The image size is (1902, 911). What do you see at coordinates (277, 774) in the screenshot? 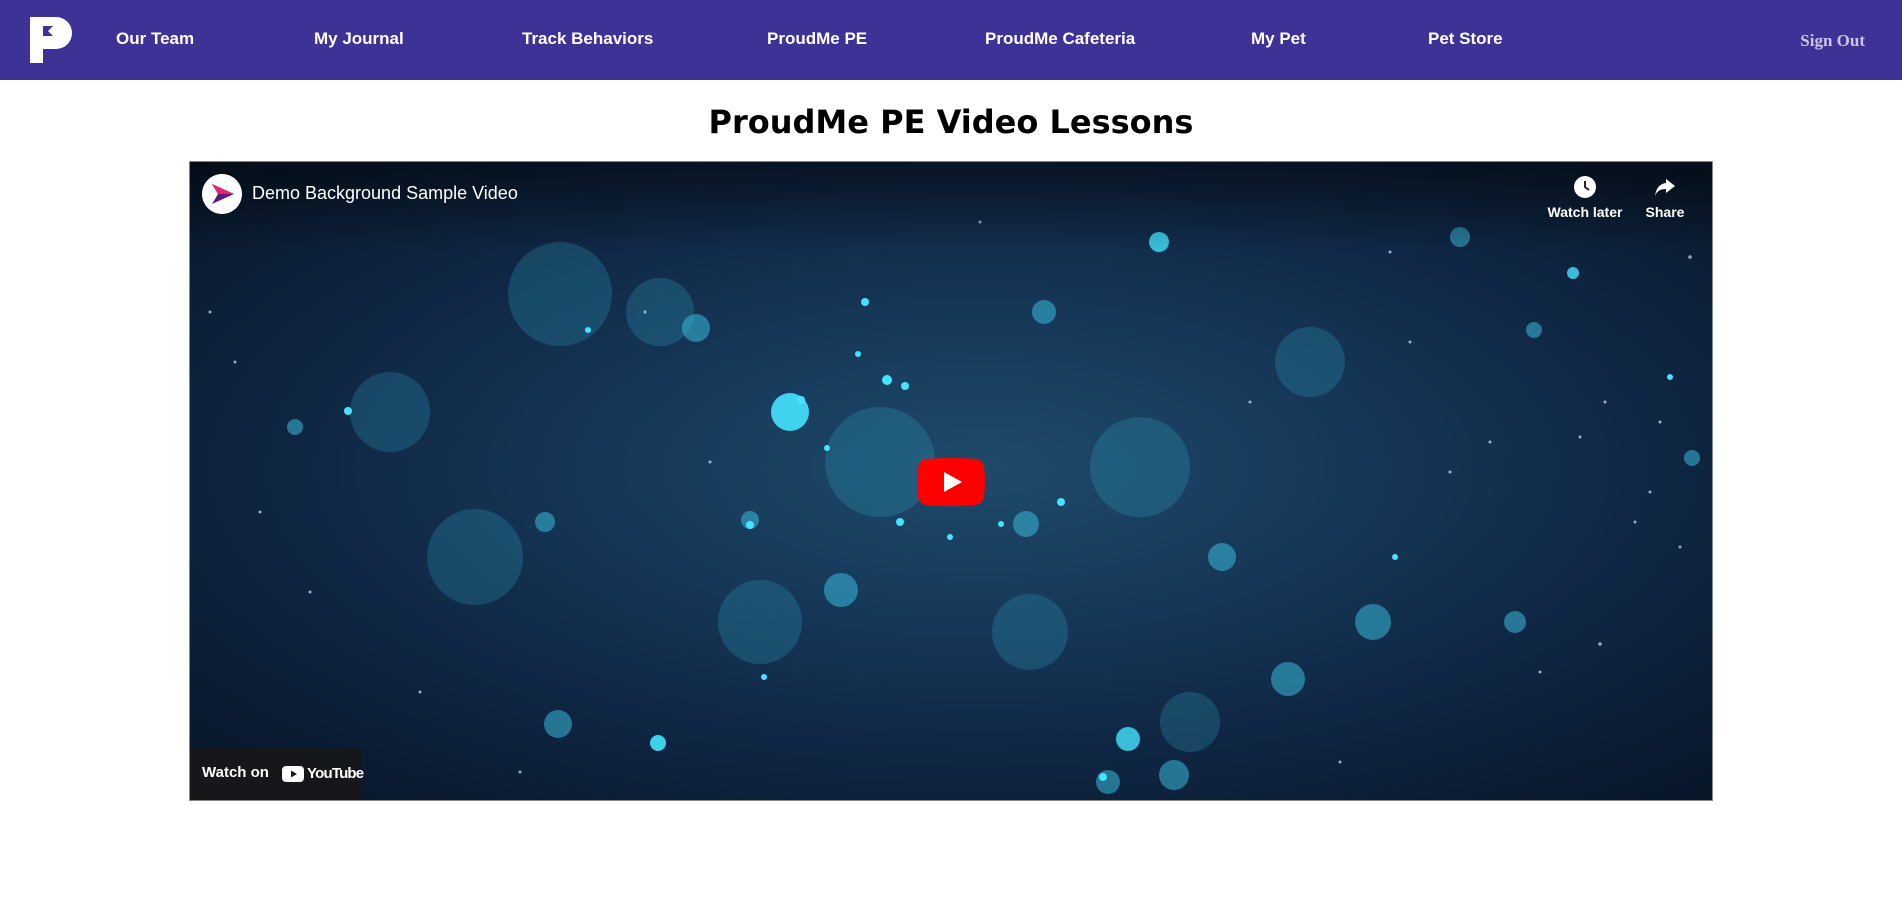
I see `watch-on-youtube-button: Watch on YouTube` at bounding box center [277, 774].